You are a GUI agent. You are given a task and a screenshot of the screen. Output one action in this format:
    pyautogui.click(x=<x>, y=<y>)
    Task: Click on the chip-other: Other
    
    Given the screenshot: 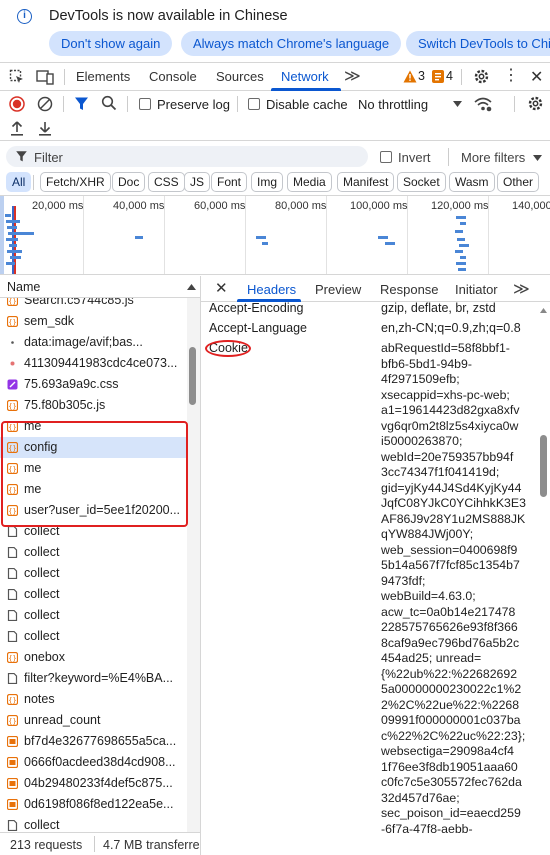 What is the action you would take?
    pyautogui.click(x=518, y=182)
    